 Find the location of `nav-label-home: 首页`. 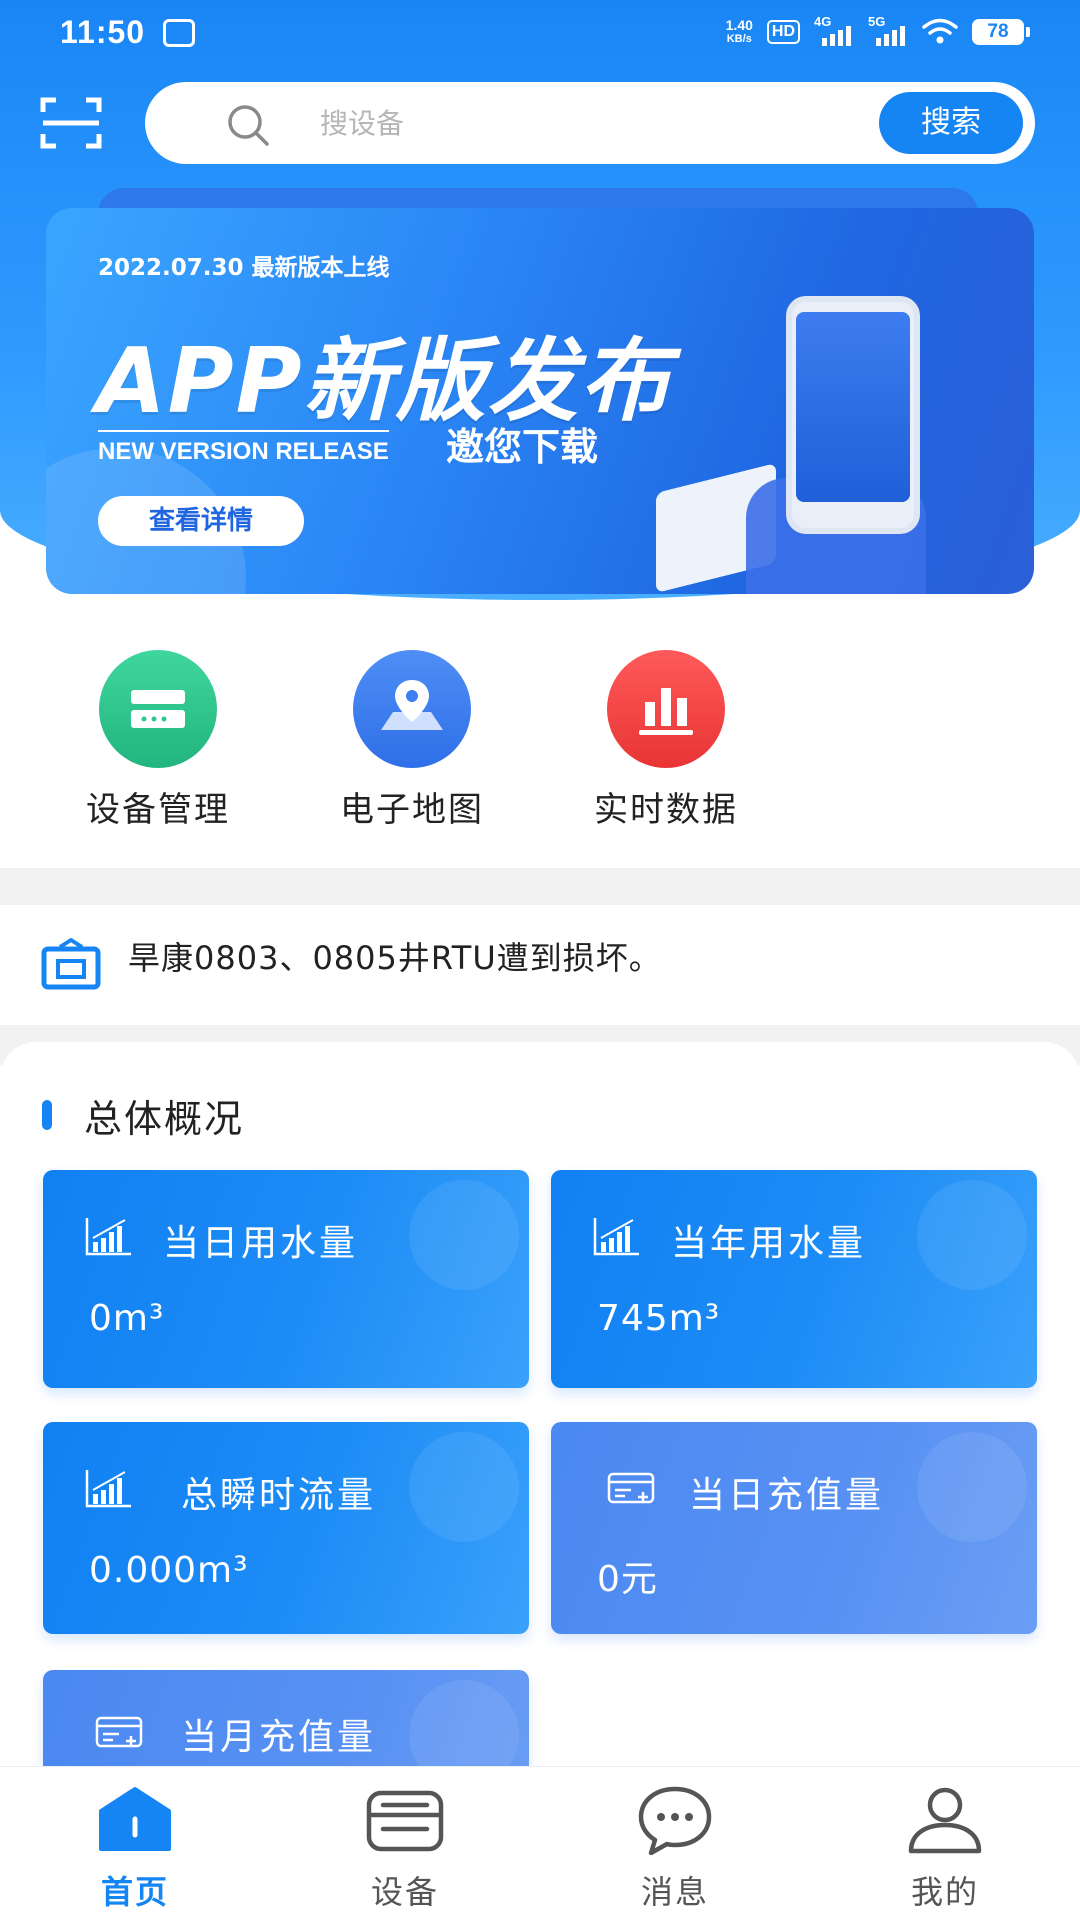

nav-label-home: 首页 is located at coordinates (134, 1892).